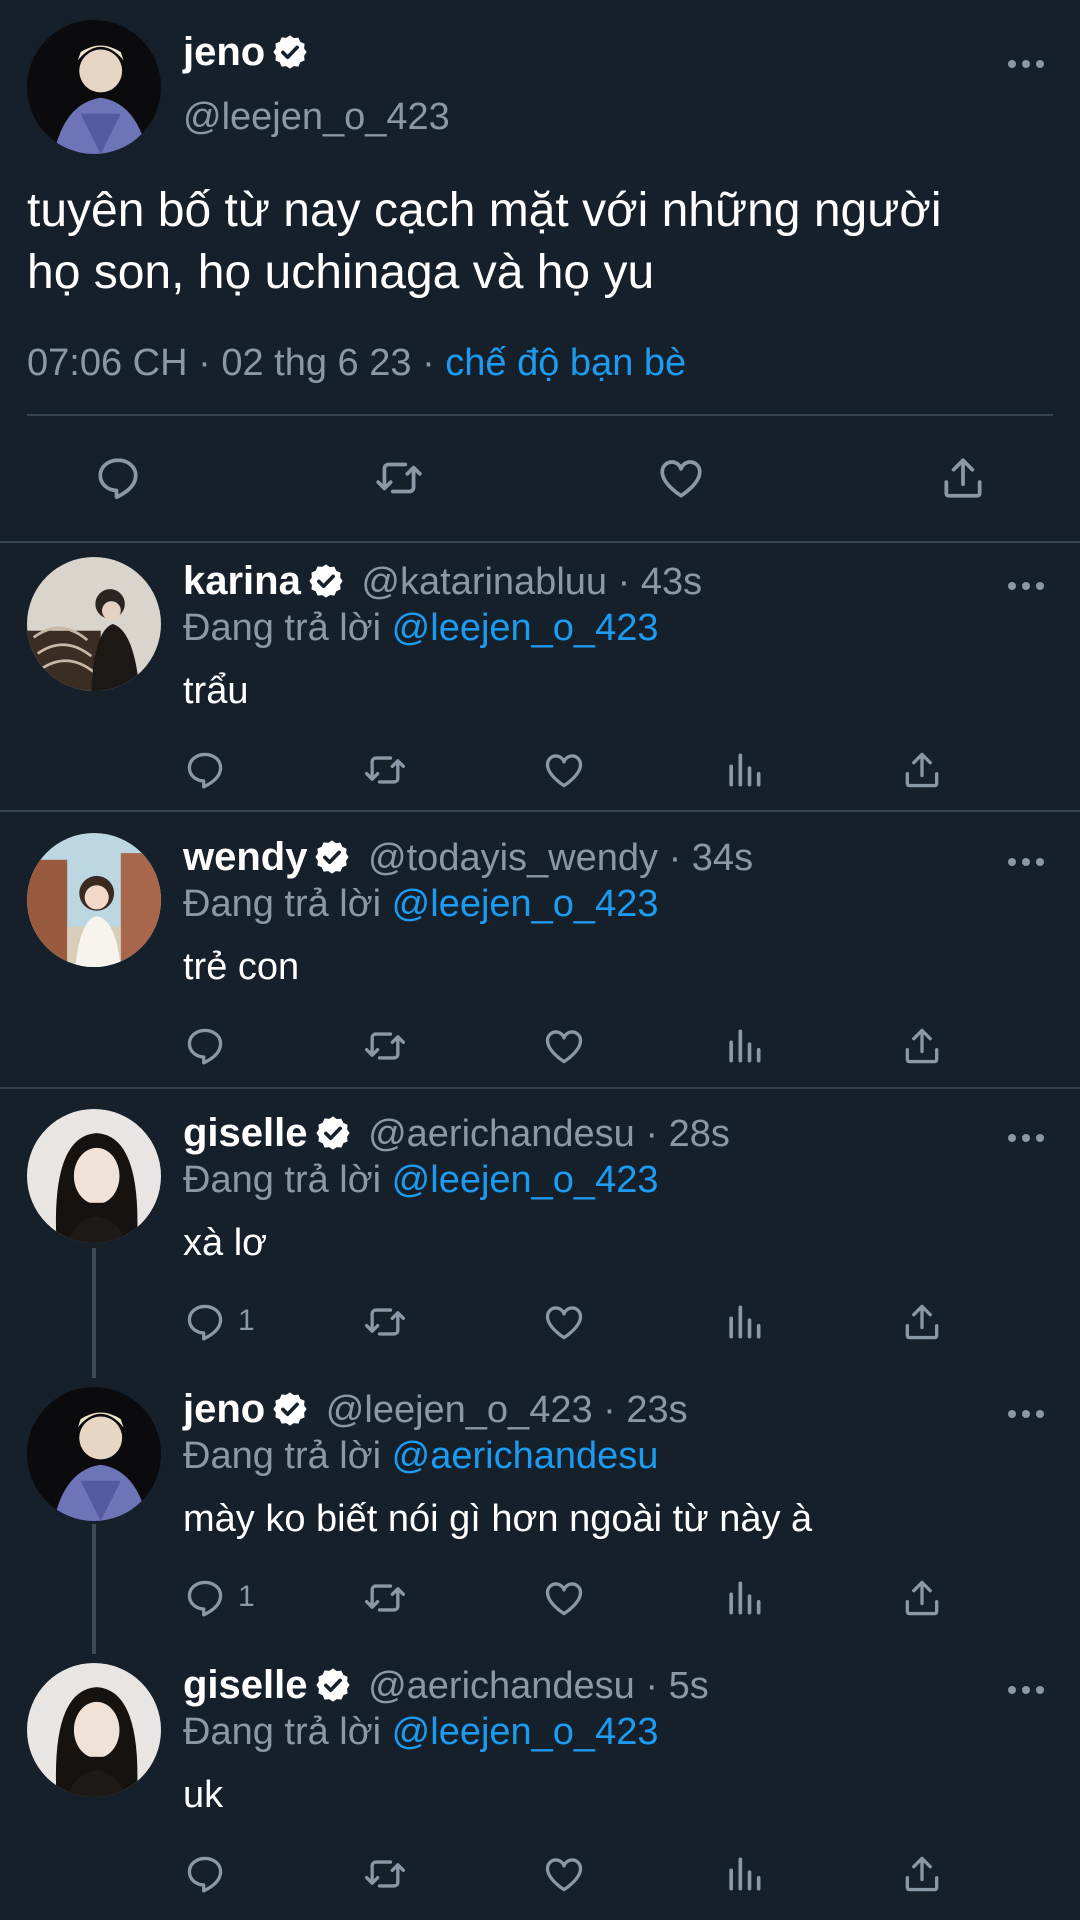 The height and width of the screenshot is (1920, 1080). What do you see at coordinates (525, 1456) in the screenshot?
I see `replying-to-link: @aerichandesu` at bounding box center [525, 1456].